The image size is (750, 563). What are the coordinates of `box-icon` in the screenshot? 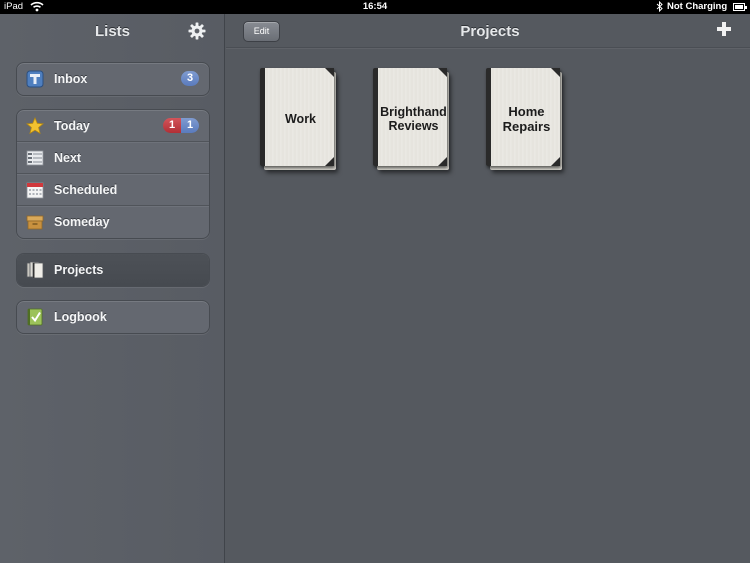 It's located at (35, 222).